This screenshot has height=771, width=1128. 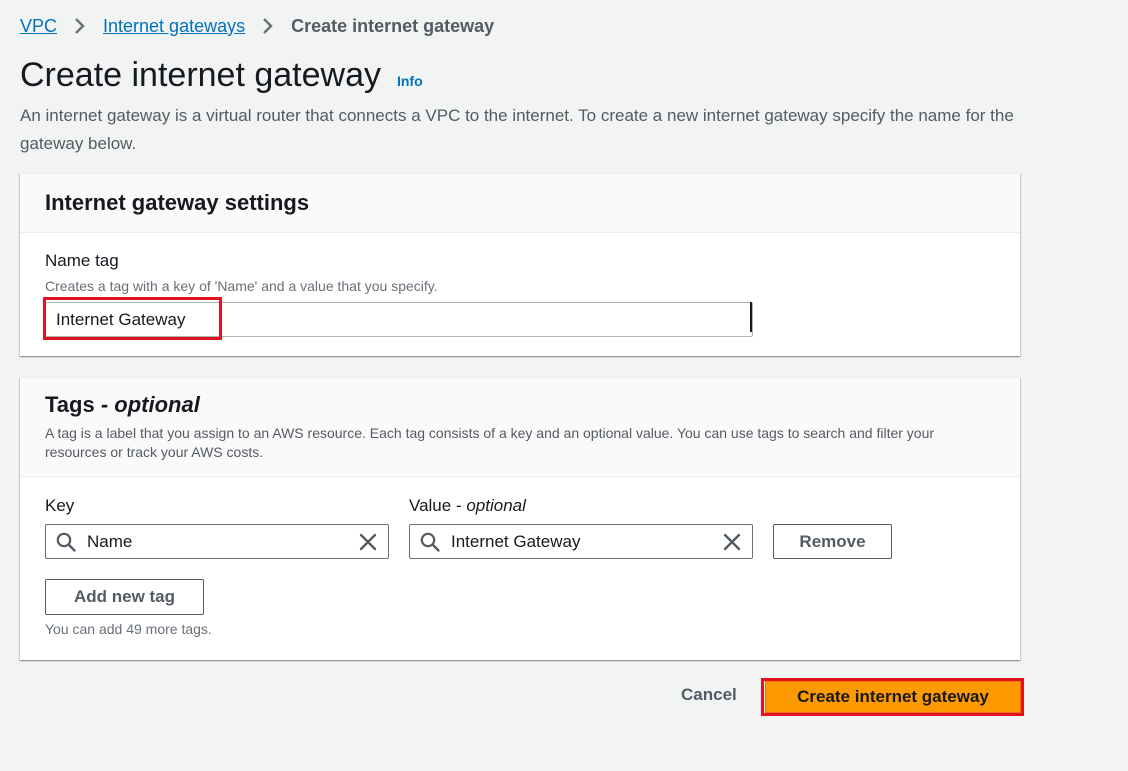 What do you see at coordinates (38, 26) in the screenshot?
I see `breadcrumb-vpc-link: VPC` at bounding box center [38, 26].